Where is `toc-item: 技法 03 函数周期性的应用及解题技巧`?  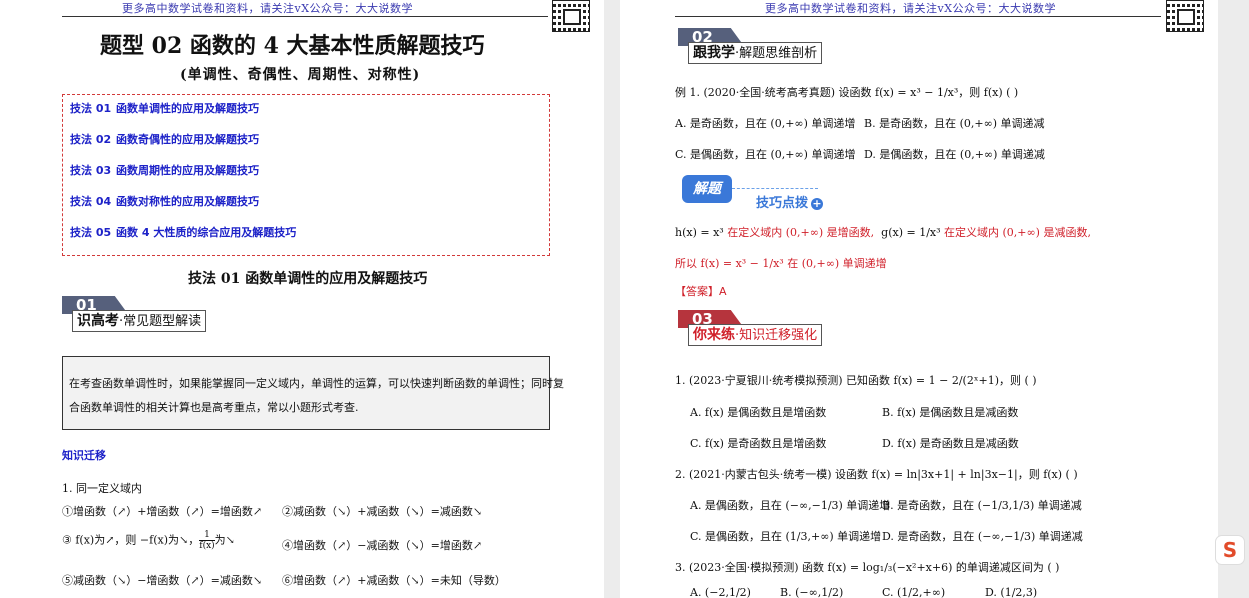
toc-item: 技法 03 函数周期性的应用及解题技巧 is located at coordinates (164, 170).